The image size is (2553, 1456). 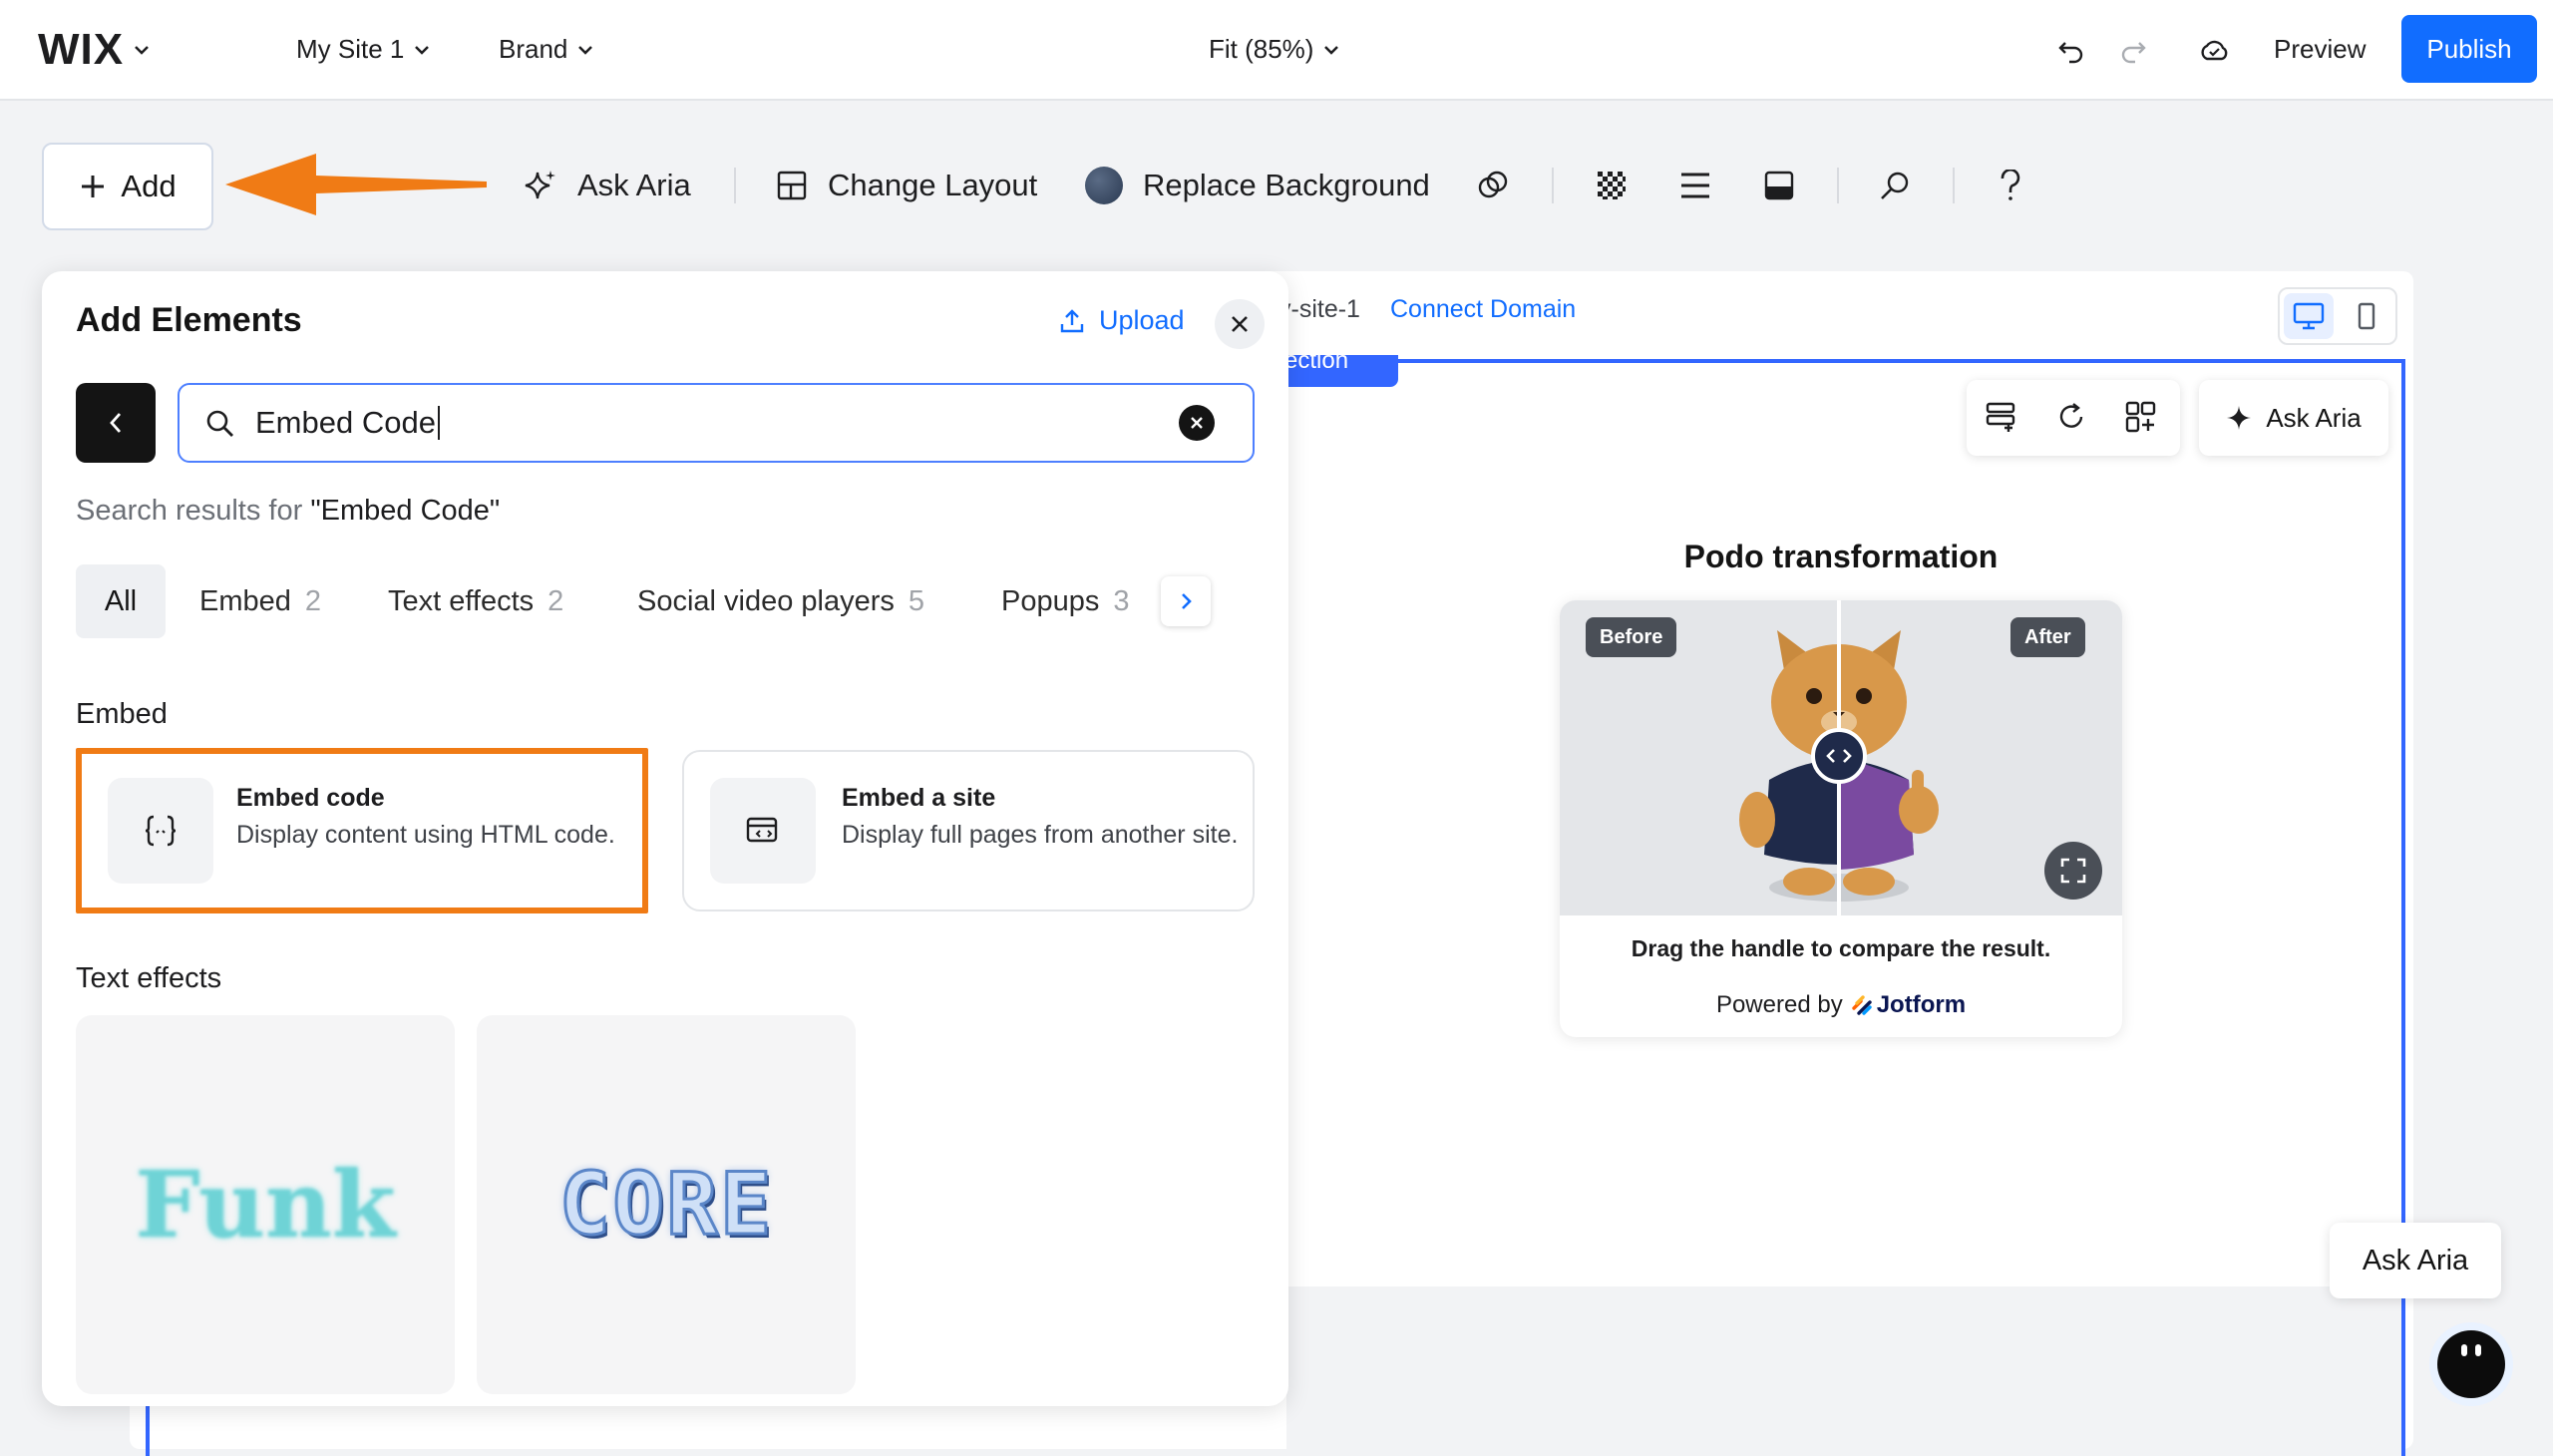 What do you see at coordinates (189, 320) in the screenshot?
I see `panel-title: Add Elements` at bounding box center [189, 320].